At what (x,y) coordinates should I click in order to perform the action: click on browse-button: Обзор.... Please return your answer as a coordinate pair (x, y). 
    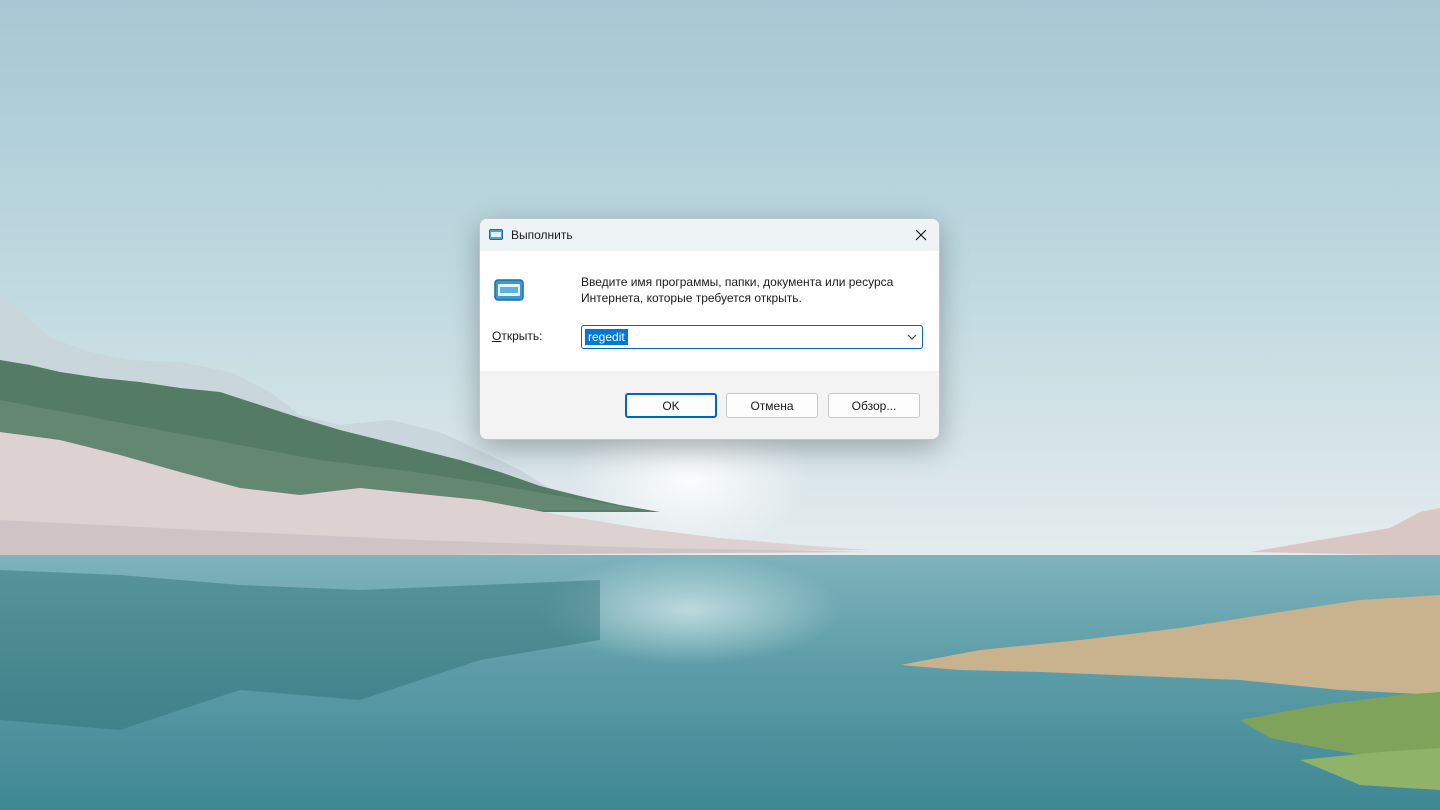
    Looking at the image, I should click on (874, 405).